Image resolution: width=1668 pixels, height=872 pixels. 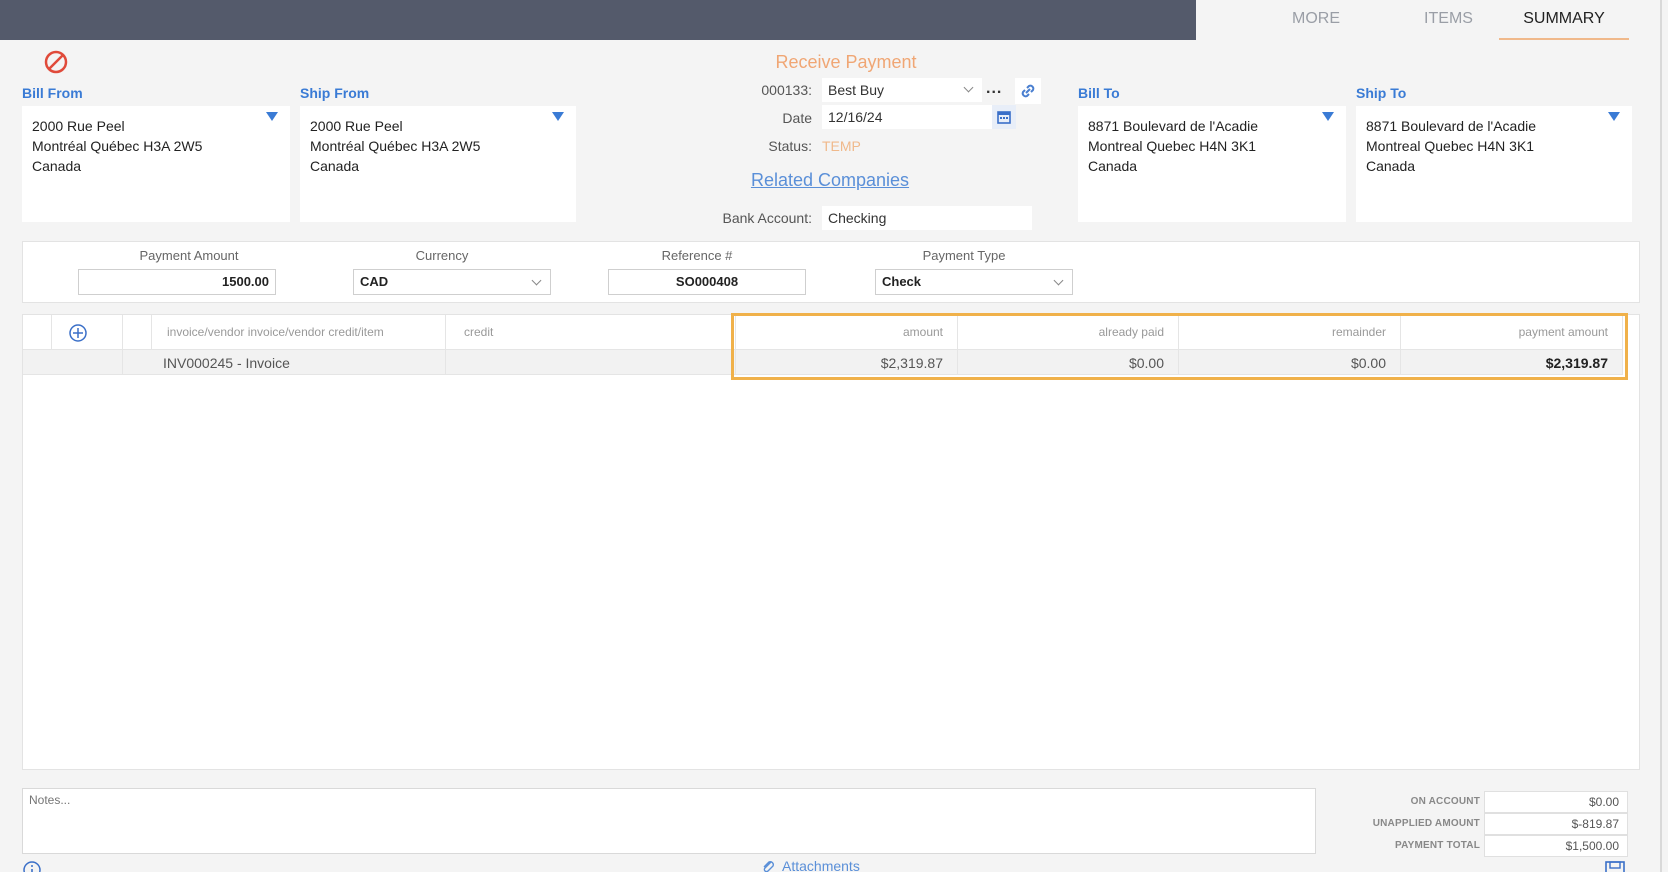 What do you see at coordinates (117, 146) in the screenshot?
I see `bill-from-line-2: Montréal Québec H3A 2W5` at bounding box center [117, 146].